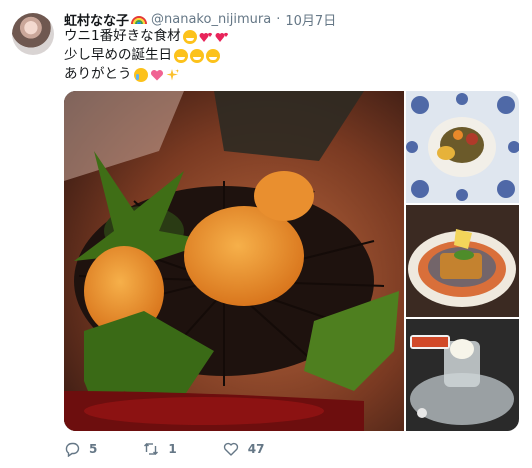  I want to click on tweet-actions: 5 1 47, so click(187, 449).